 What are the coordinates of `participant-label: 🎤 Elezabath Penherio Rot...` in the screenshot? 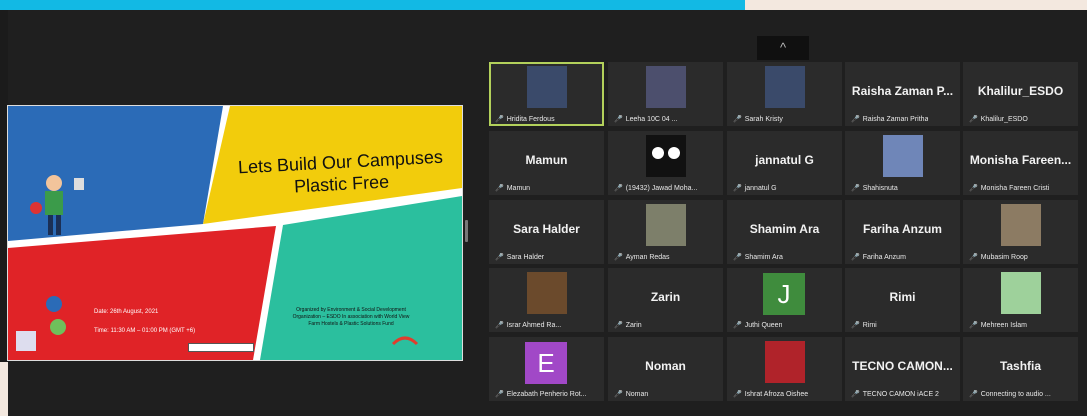 It's located at (541, 394).